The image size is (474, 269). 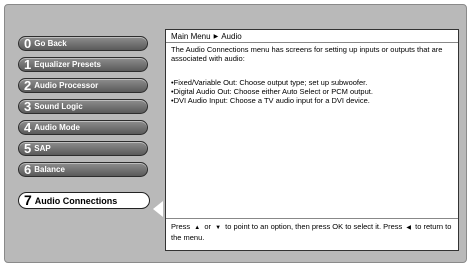 I want to click on menu-item-go-back: 0 Go Back, so click(x=83, y=43).